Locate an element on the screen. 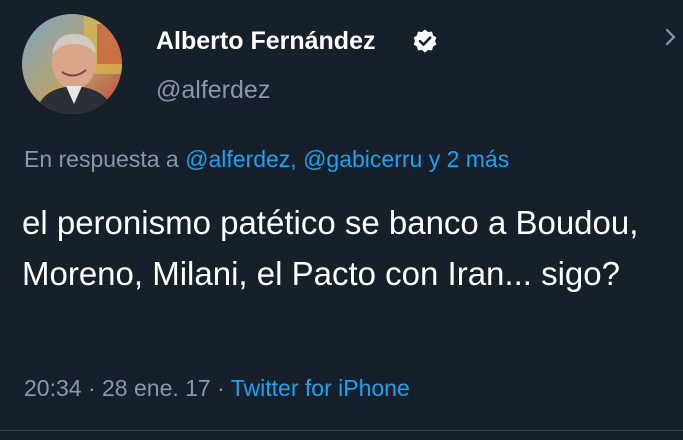 This screenshot has width=683, height=440. handle: @alferdez is located at coordinates (213, 90).